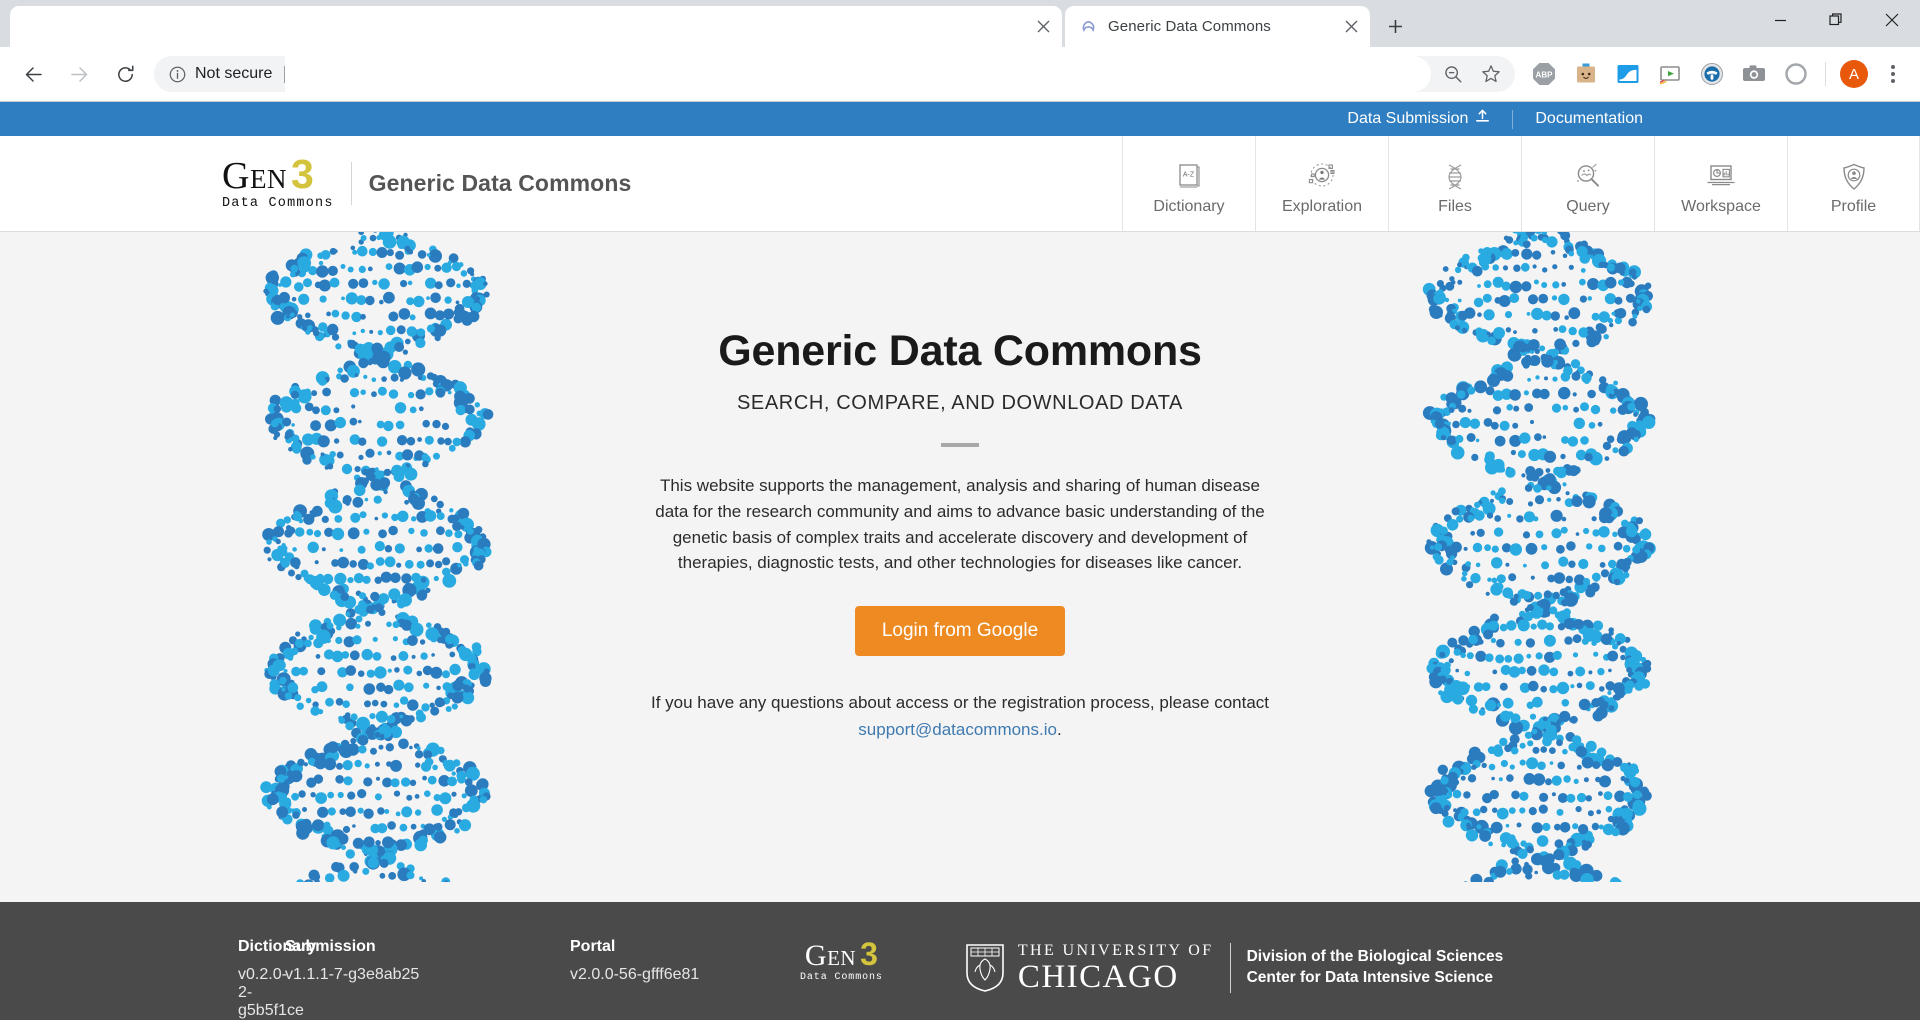  I want to click on zoom-out-icon, so click(1453, 74).